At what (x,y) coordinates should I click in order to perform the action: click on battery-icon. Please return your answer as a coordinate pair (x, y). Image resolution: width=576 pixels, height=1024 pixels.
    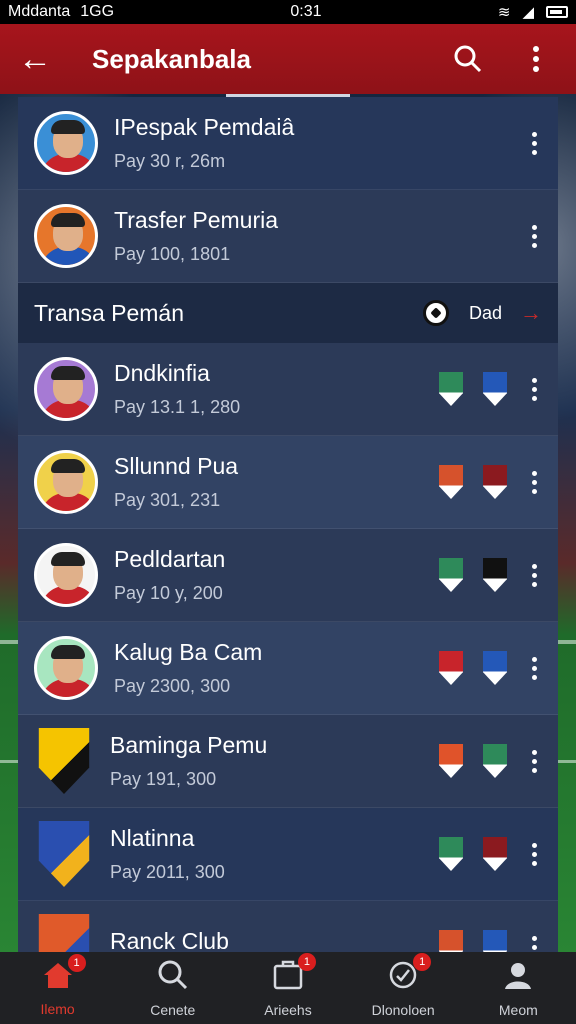
    Looking at the image, I should click on (556, 12).